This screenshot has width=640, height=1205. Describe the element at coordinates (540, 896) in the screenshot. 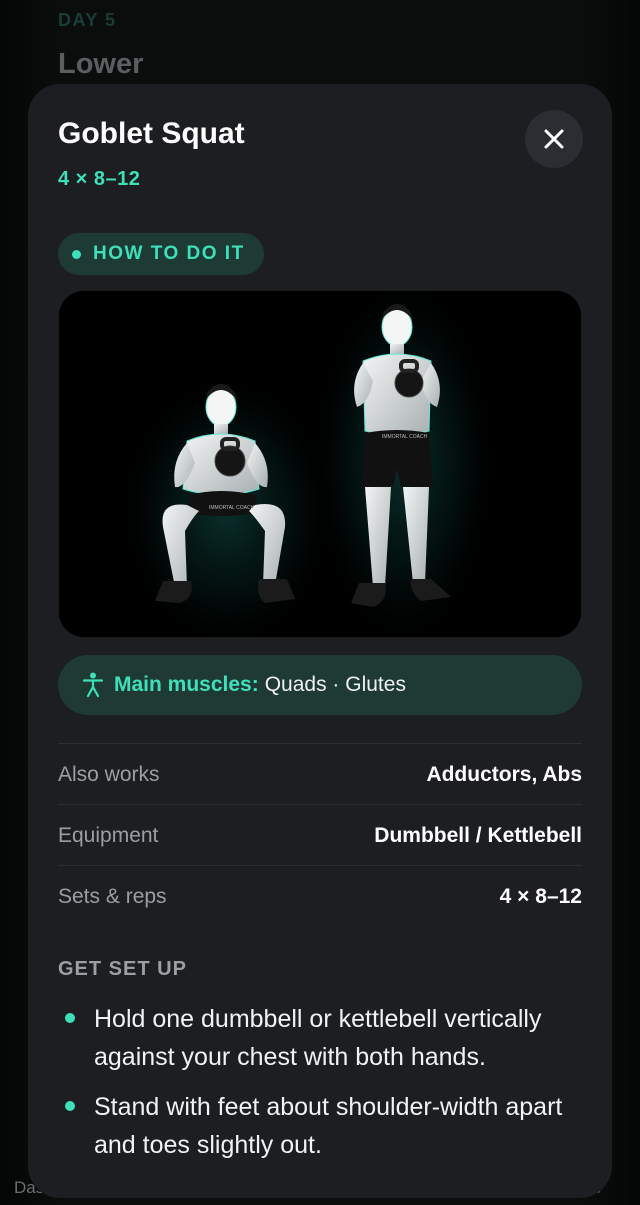

I see `detail-value: 4 × 8–12` at that location.